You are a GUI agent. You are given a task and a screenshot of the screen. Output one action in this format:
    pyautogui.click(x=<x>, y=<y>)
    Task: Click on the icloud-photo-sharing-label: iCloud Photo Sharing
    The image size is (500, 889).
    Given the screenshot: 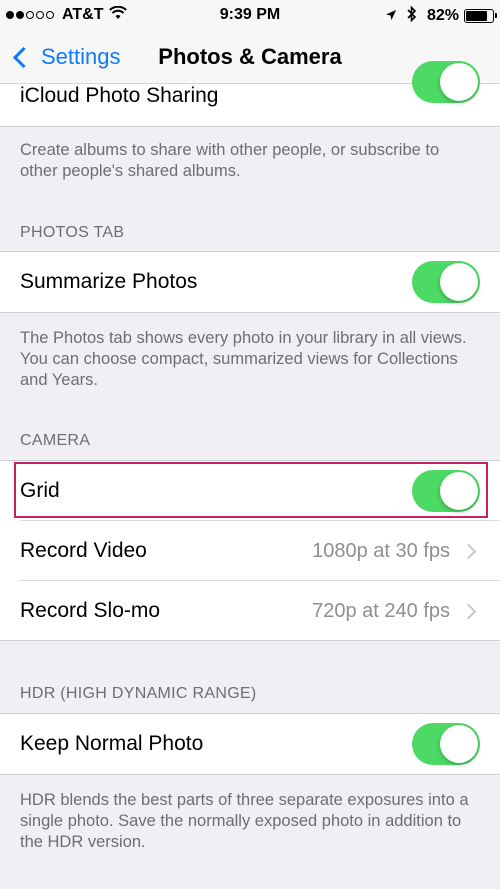 What is the action you would take?
    pyautogui.click(x=119, y=95)
    